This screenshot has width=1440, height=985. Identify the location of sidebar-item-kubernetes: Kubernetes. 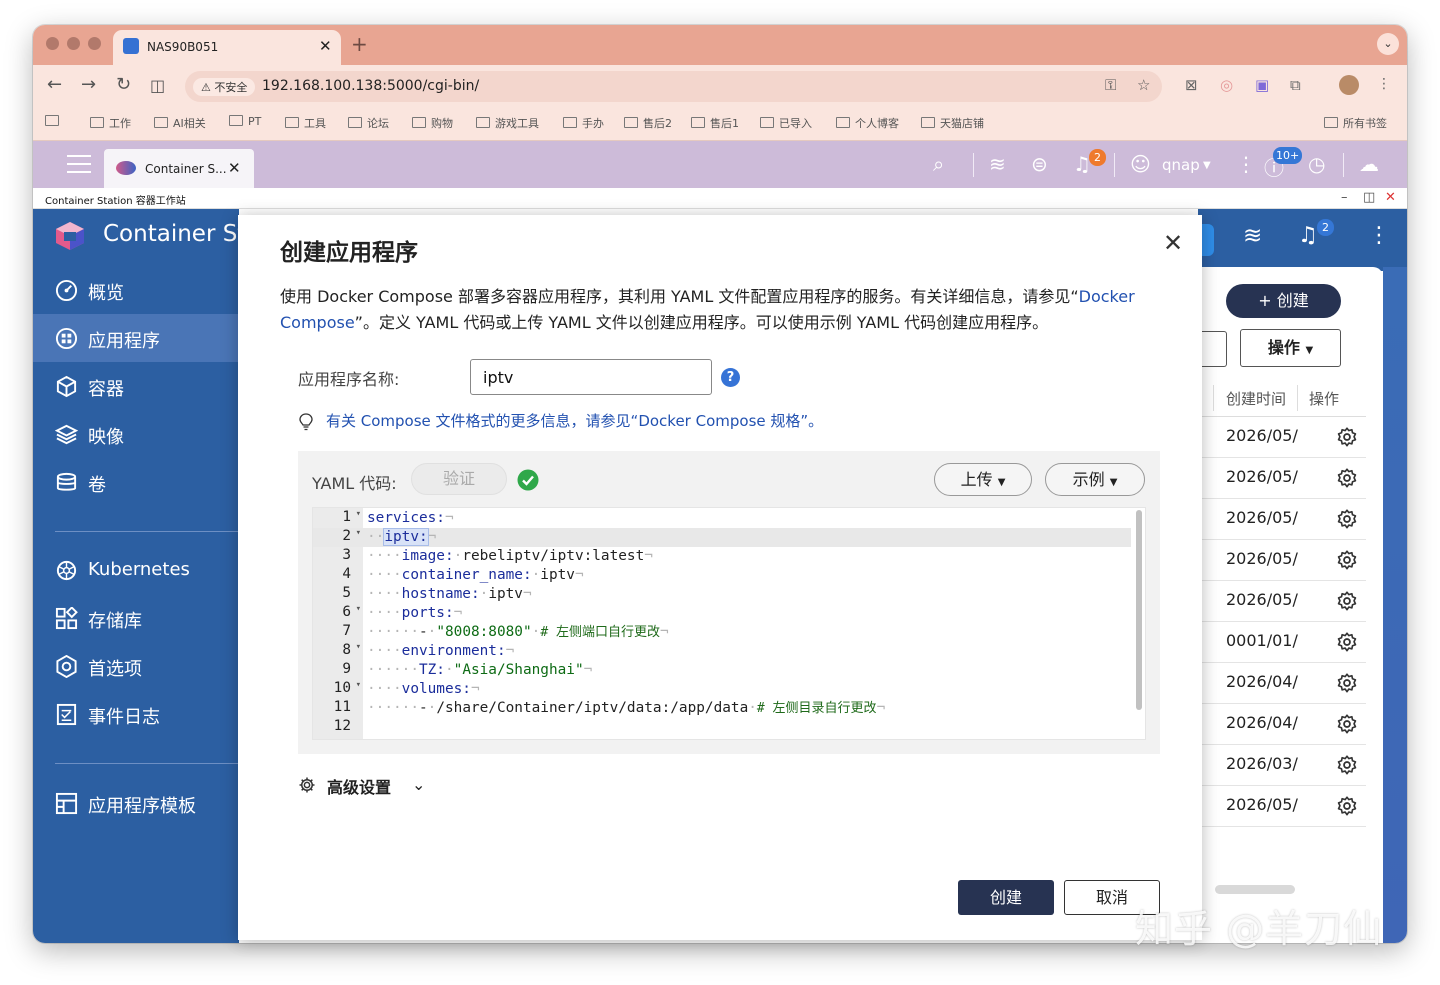
(136, 570).